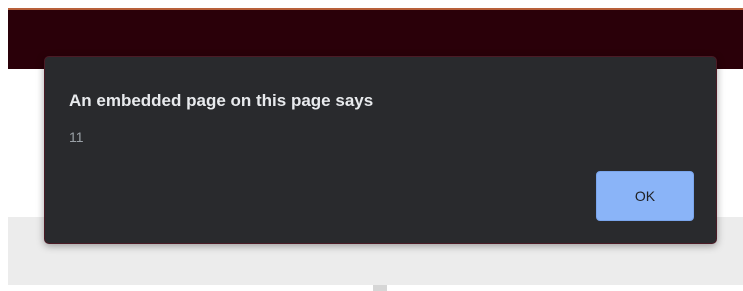  Describe the element at coordinates (221, 100) in the screenshot. I see `dialog-title: An embedded page on this page says` at that location.